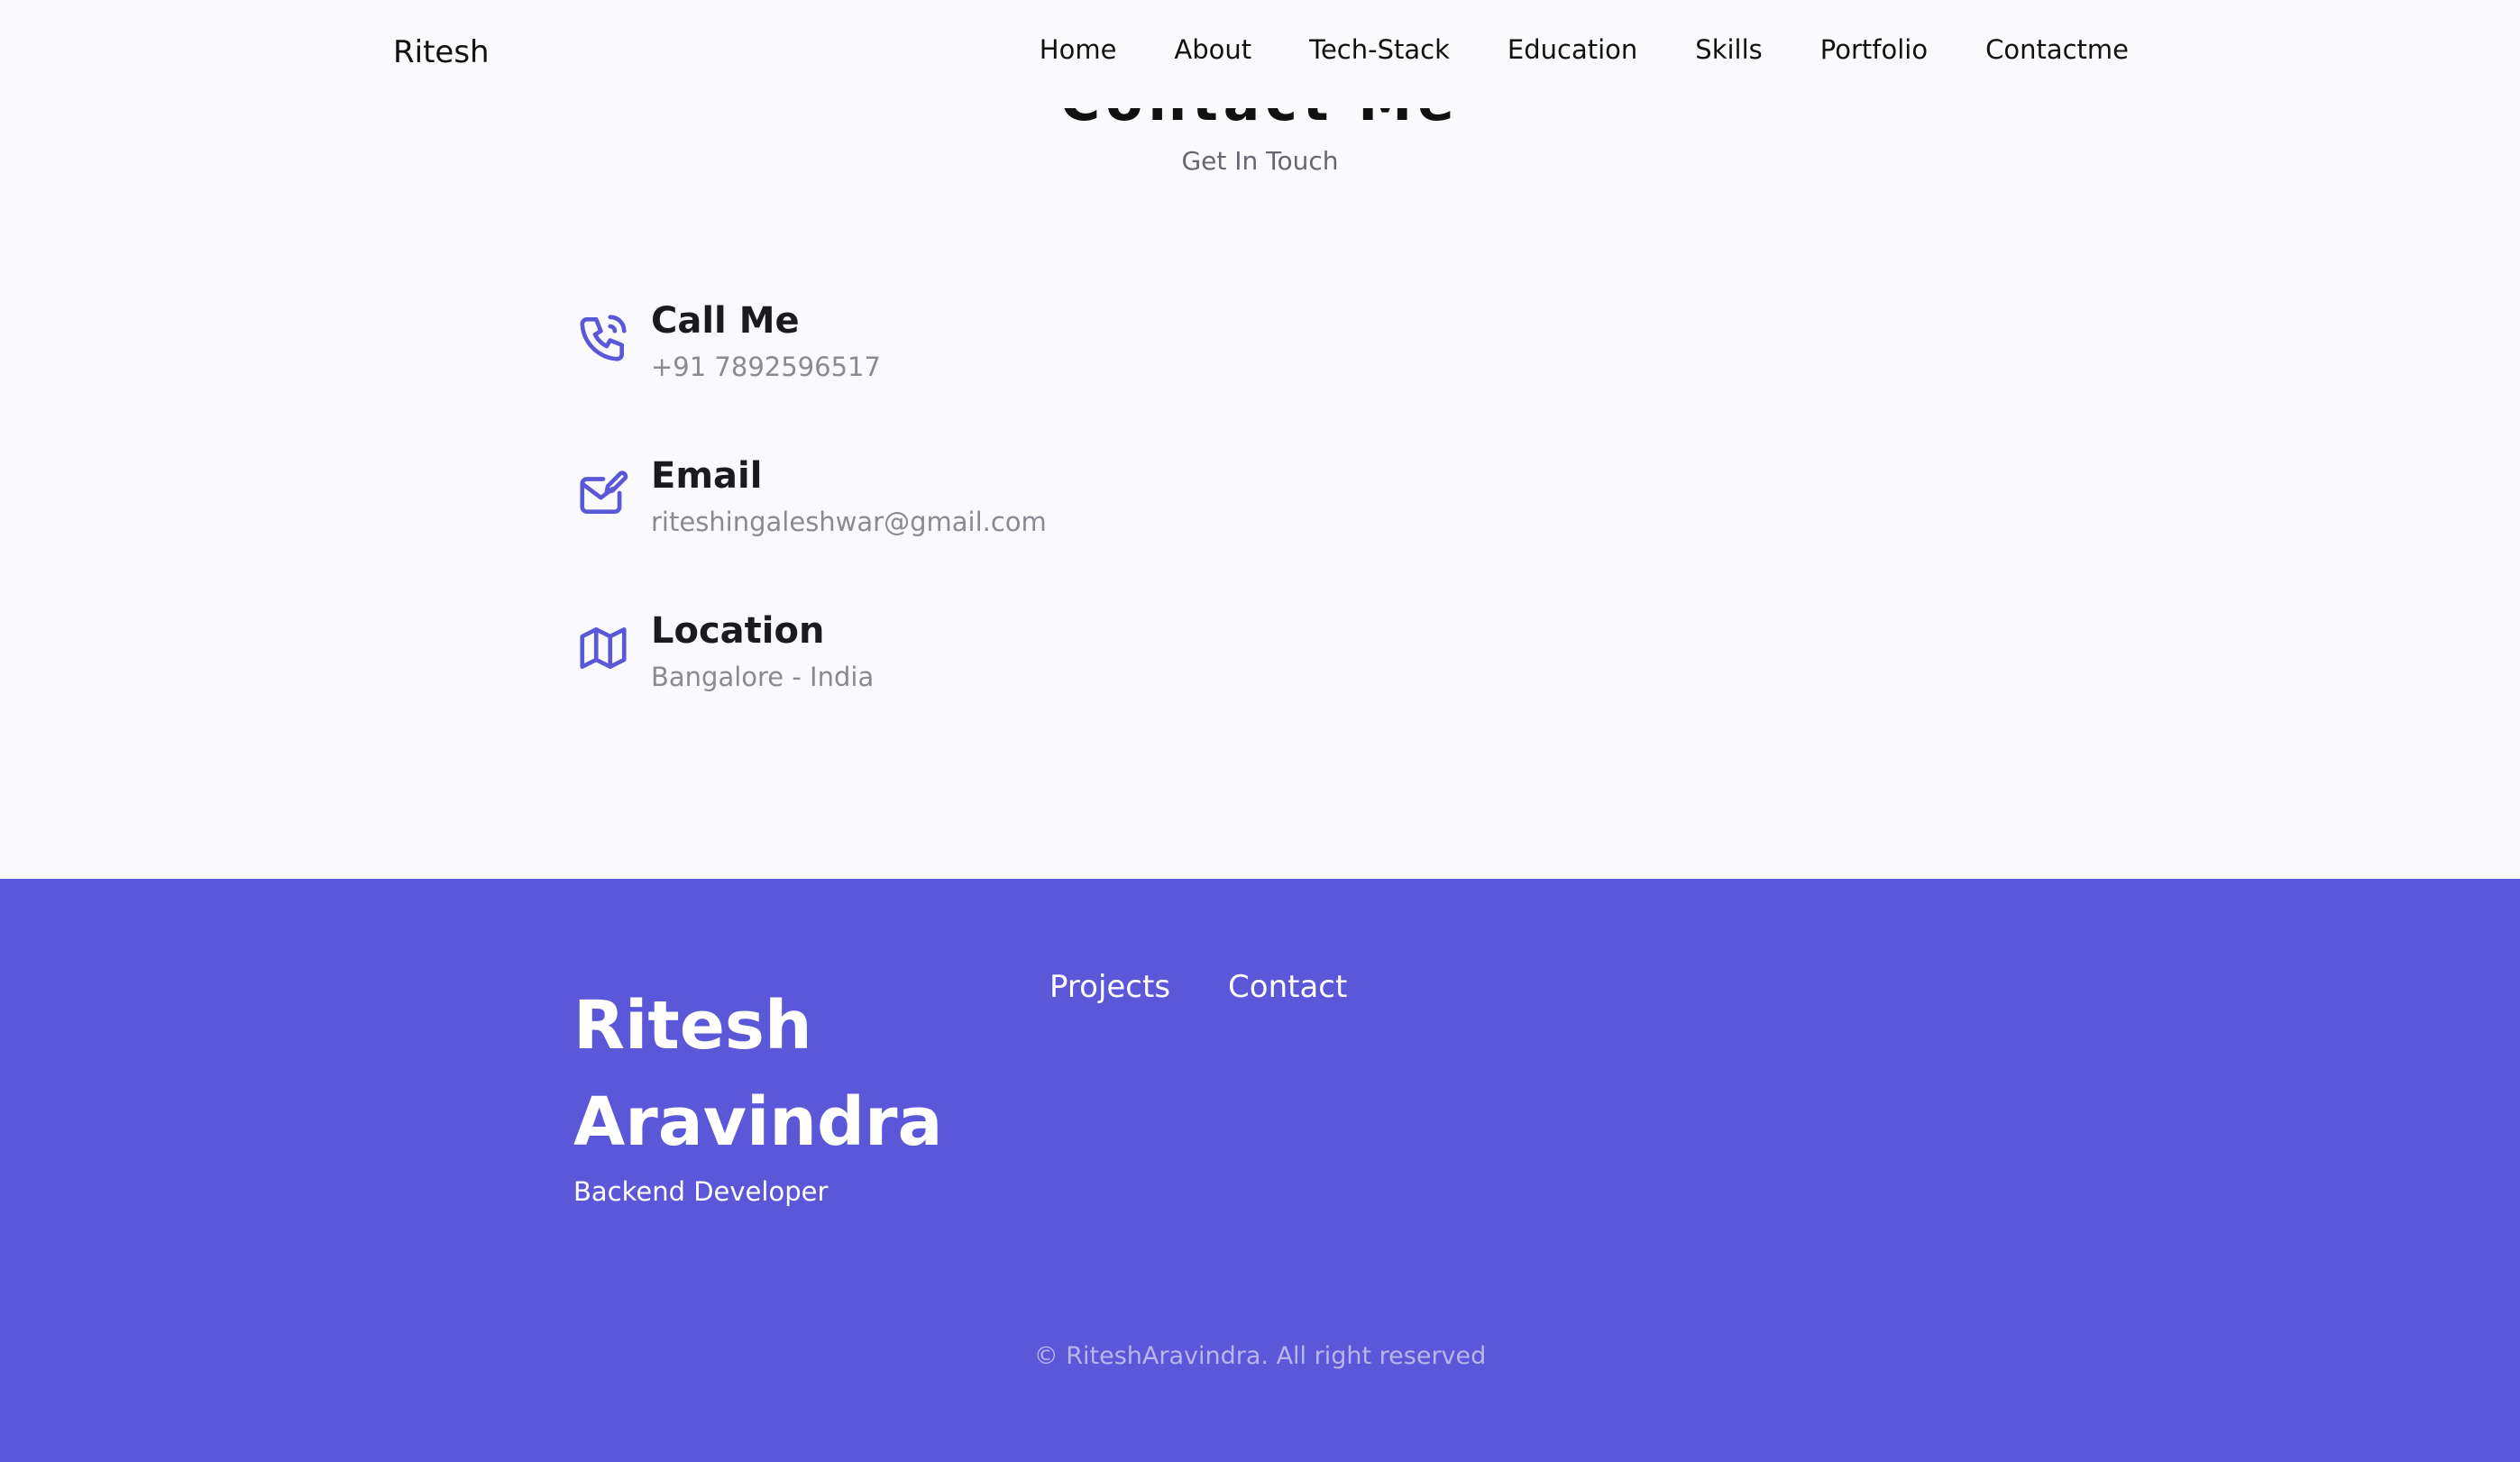 The image size is (2520, 1462). Describe the element at coordinates (707, 476) in the screenshot. I see `contact-title: Email` at that location.